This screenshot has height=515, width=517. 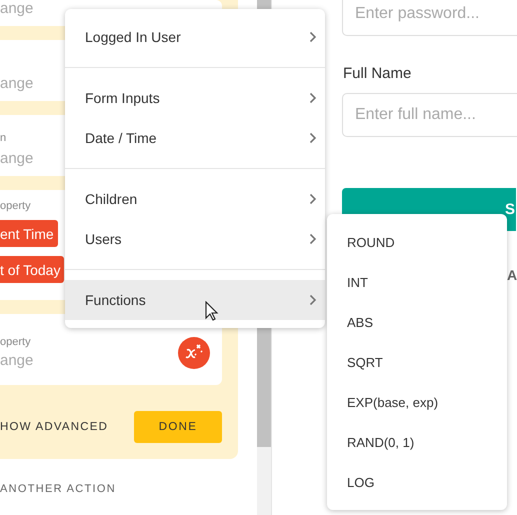 I want to click on section-heading: A, so click(x=512, y=275).